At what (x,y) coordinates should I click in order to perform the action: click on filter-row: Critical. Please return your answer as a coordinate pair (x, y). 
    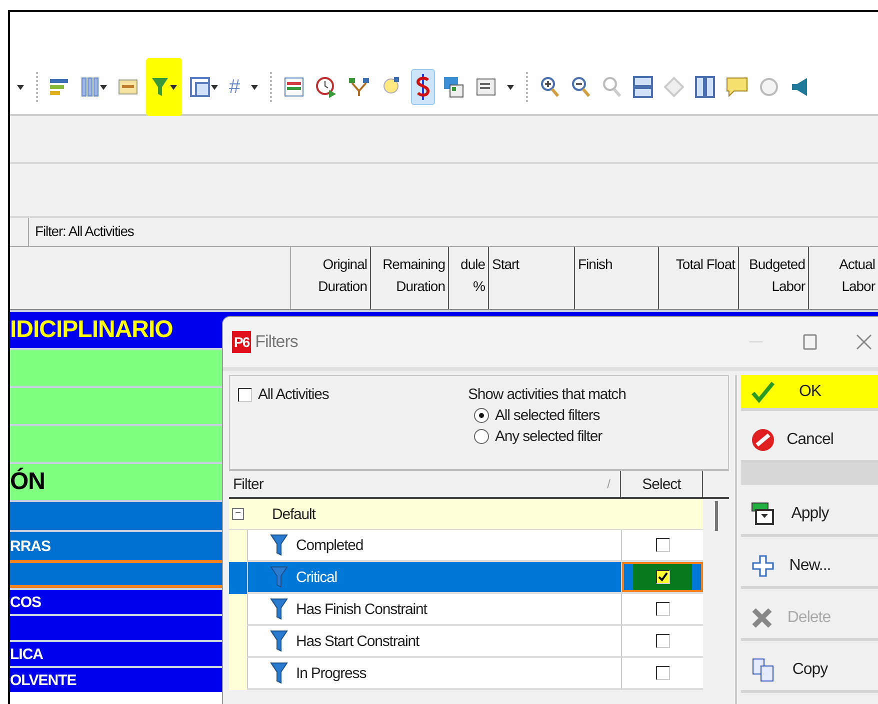
    Looking at the image, I should click on (434, 578).